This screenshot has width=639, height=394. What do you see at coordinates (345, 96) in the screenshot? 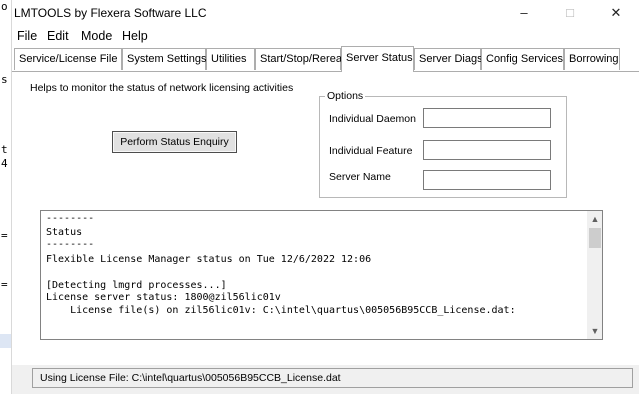
I see `options-legend: Options` at bounding box center [345, 96].